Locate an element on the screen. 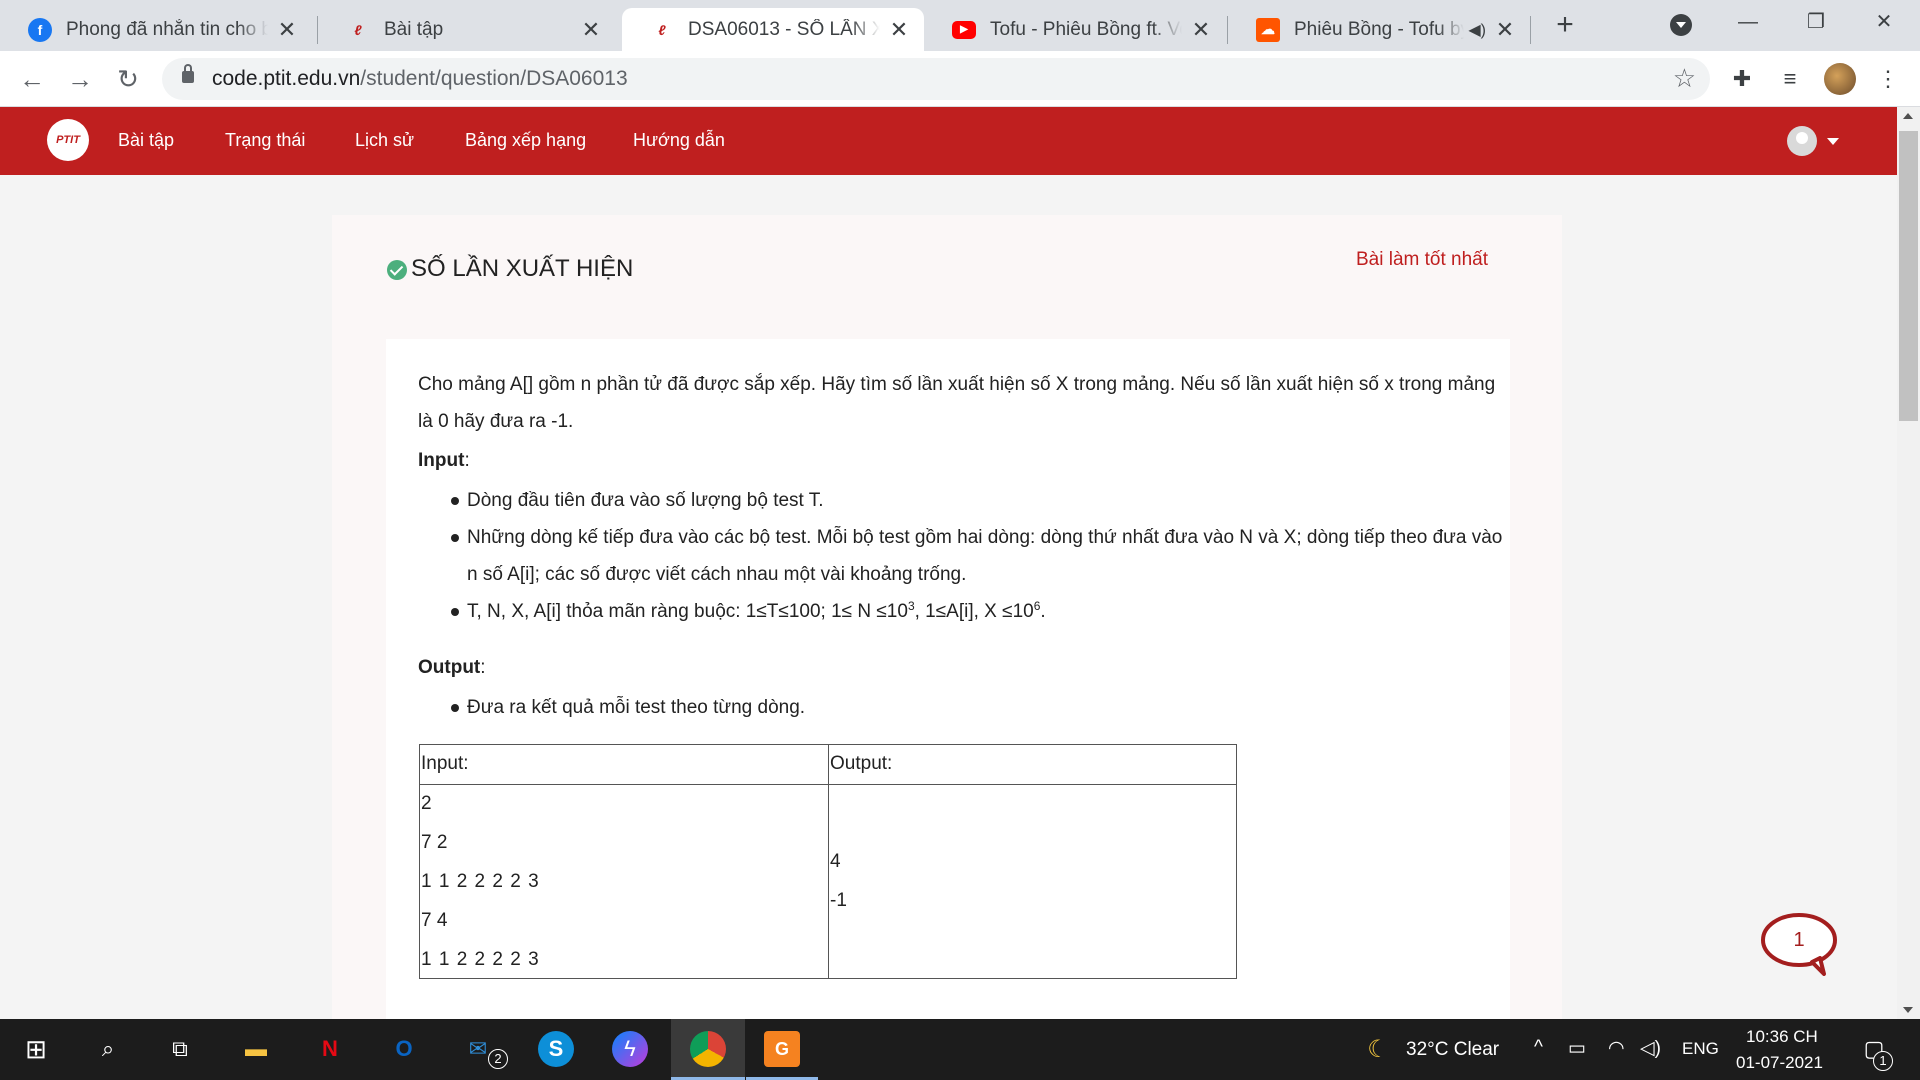 This screenshot has height=1080, width=1920. sample-output-line: 4 is located at coordinates (835, 861).